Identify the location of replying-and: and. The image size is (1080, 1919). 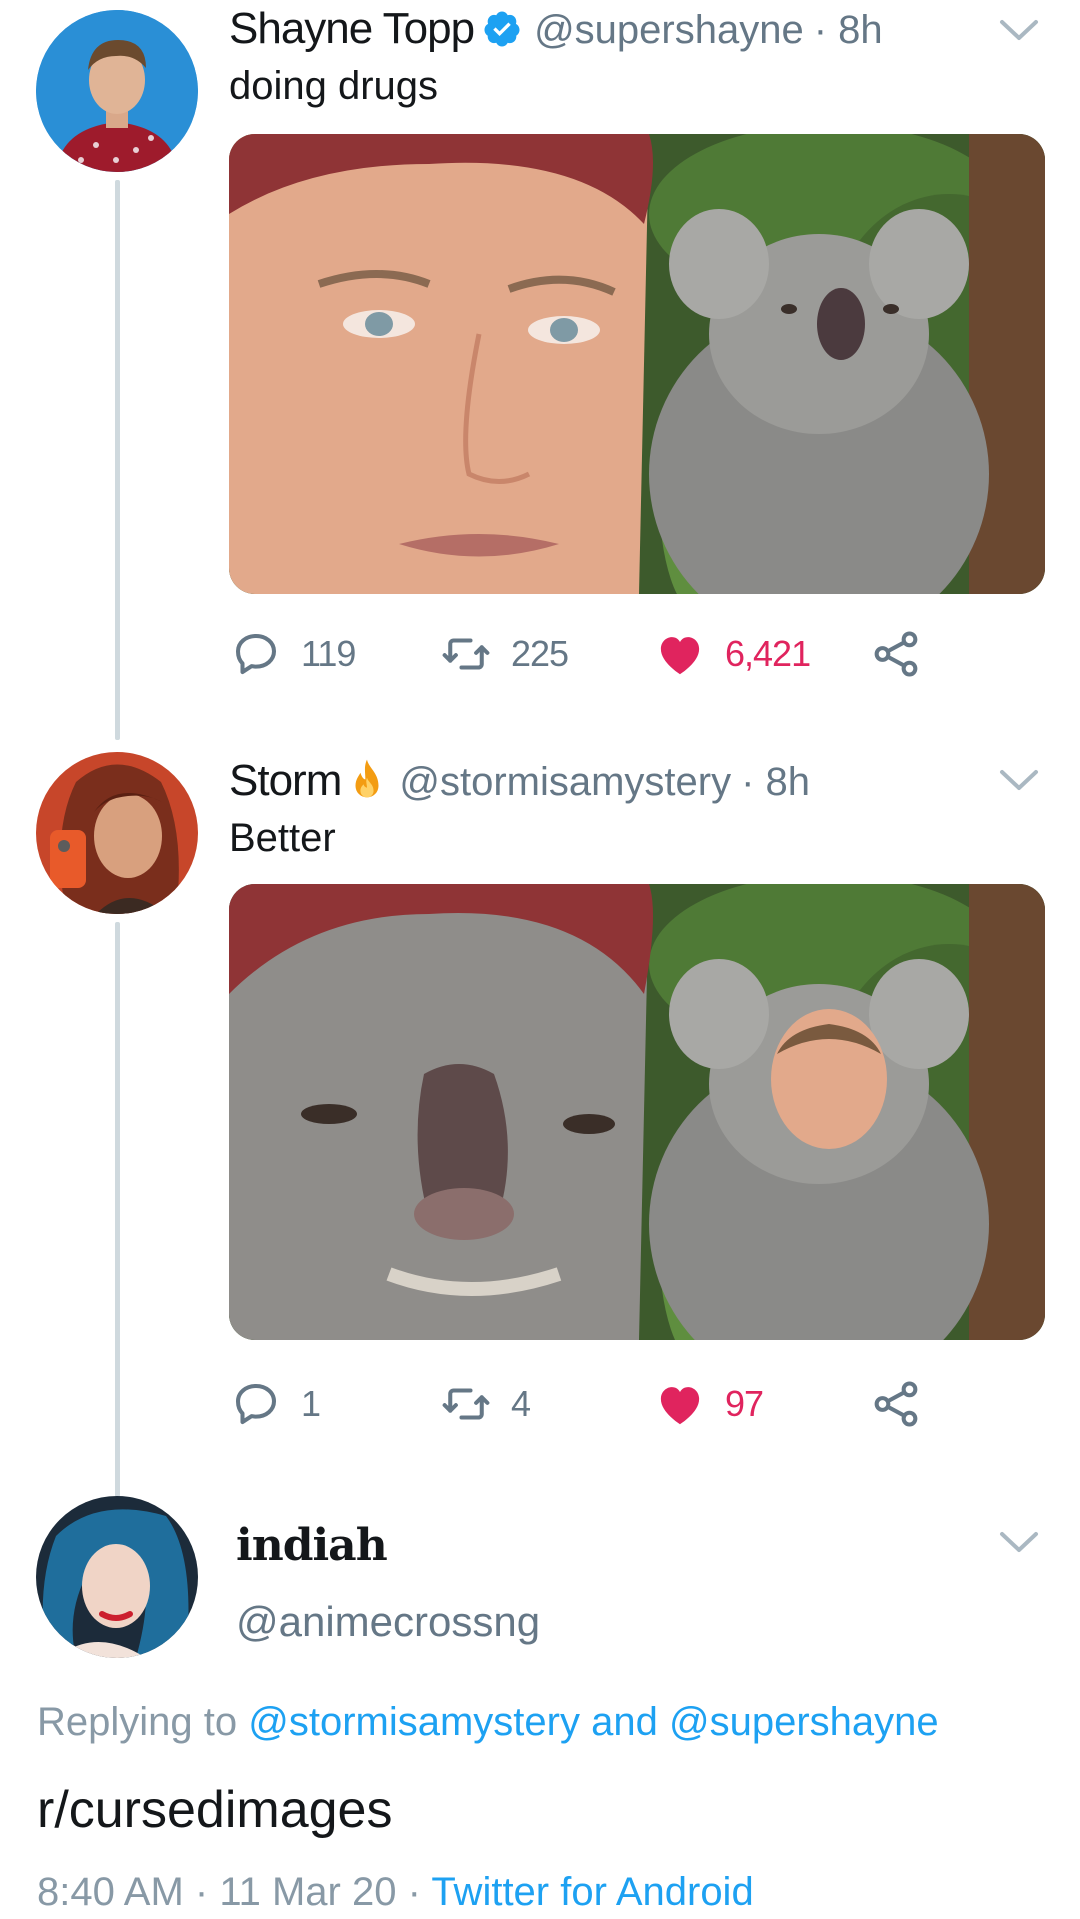
(624, 1722).